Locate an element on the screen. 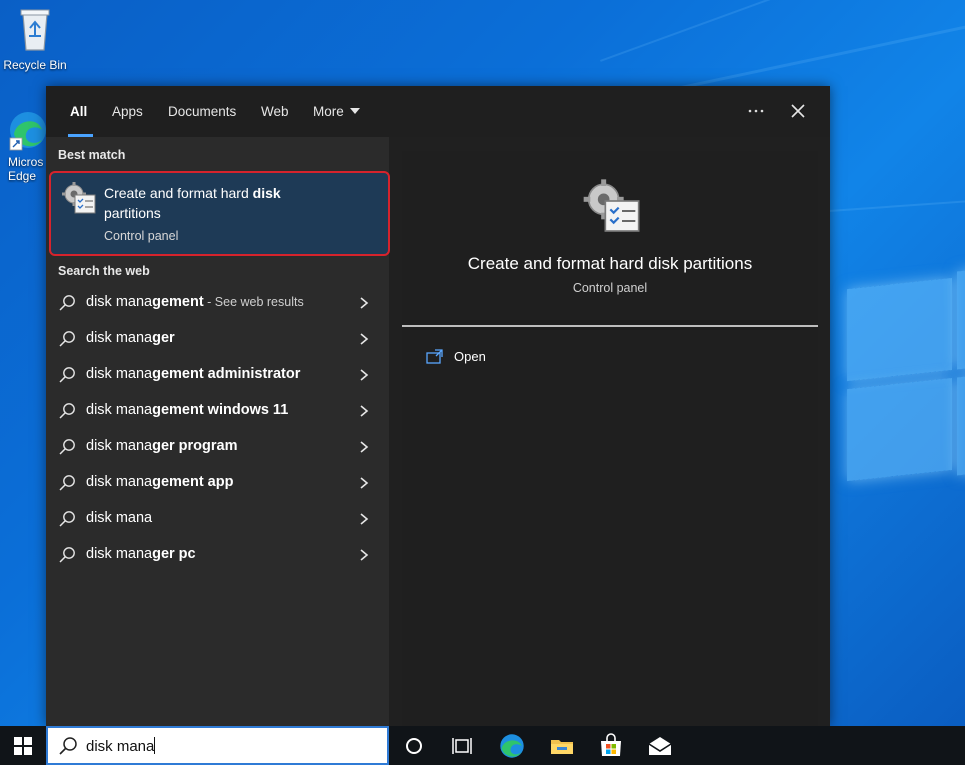 The height and width of the screenshot is (765, 965). cortana-button is located at coordinates (414, 746).